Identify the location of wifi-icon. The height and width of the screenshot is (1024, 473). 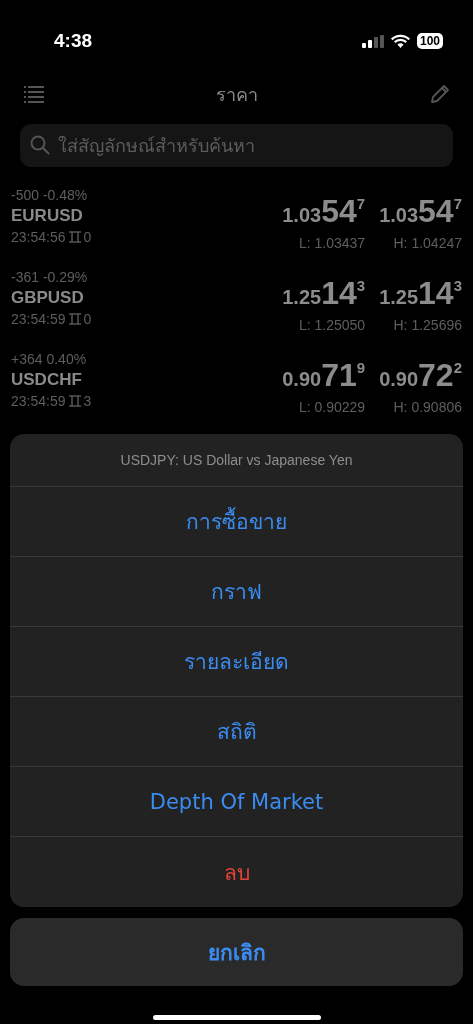
(400, 41).